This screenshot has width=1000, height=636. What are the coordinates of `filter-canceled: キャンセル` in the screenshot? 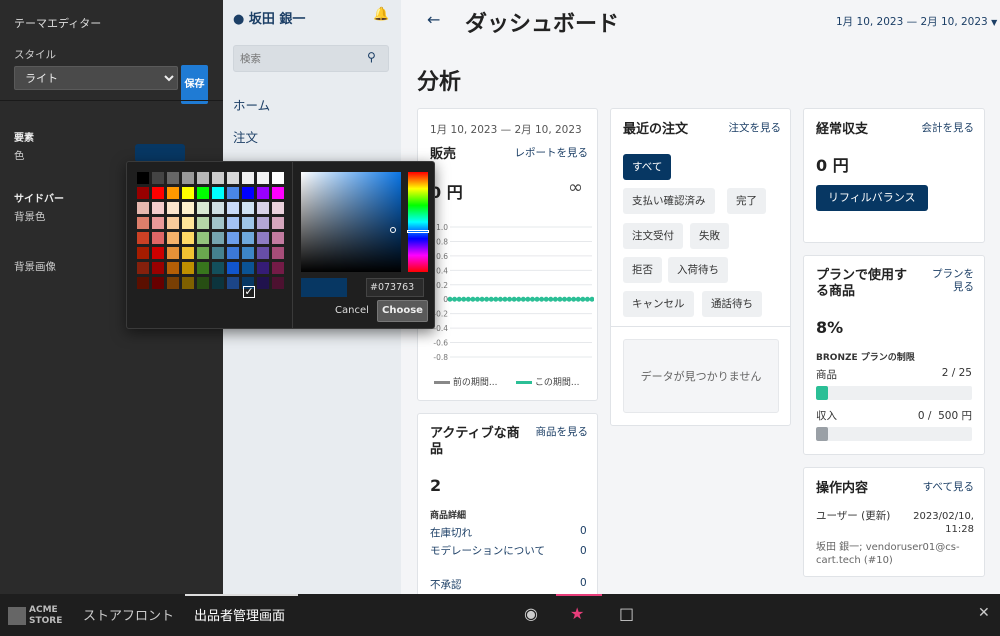 It's located at (658, 304).